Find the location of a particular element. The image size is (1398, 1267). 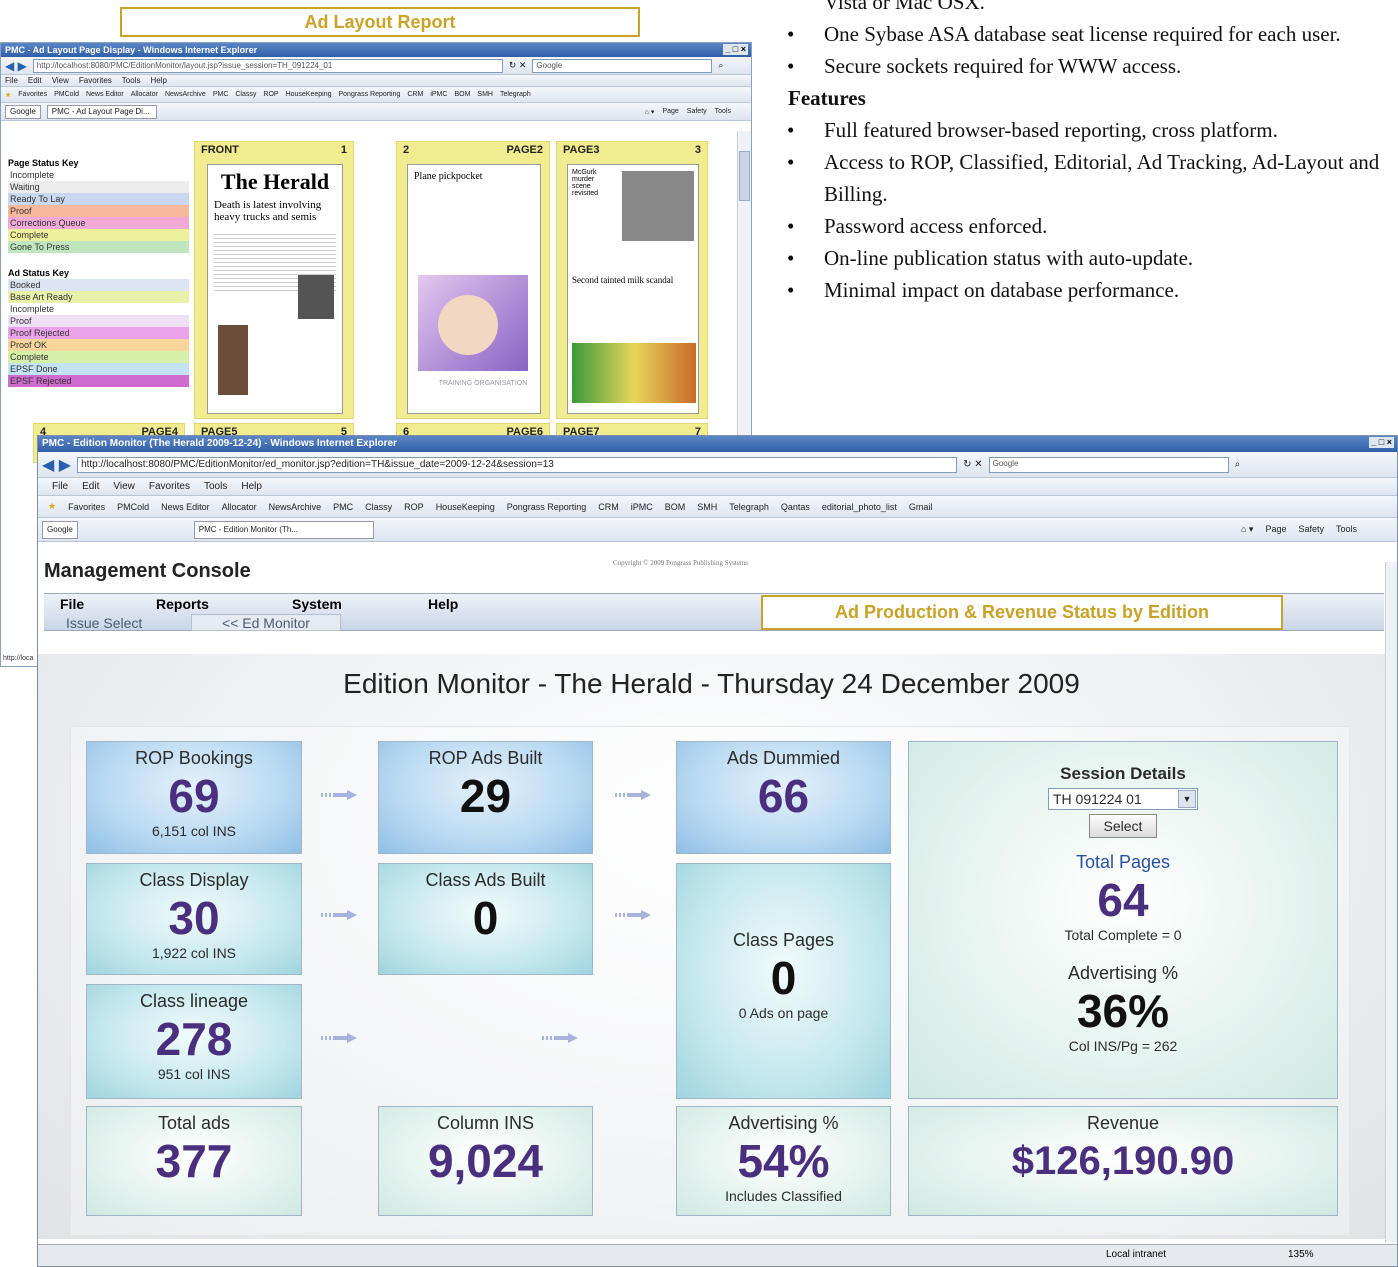

rop-bookings-tile: ROP Bookings 69 6,151 col INS is located at coordinates (194, 797).